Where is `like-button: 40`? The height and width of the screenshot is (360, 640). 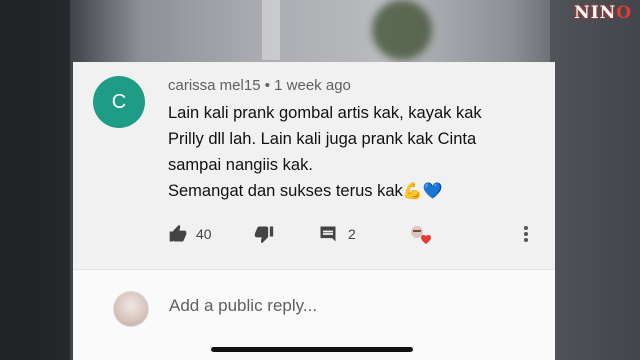
like-button: 40 is located at coordinates (190, 234).